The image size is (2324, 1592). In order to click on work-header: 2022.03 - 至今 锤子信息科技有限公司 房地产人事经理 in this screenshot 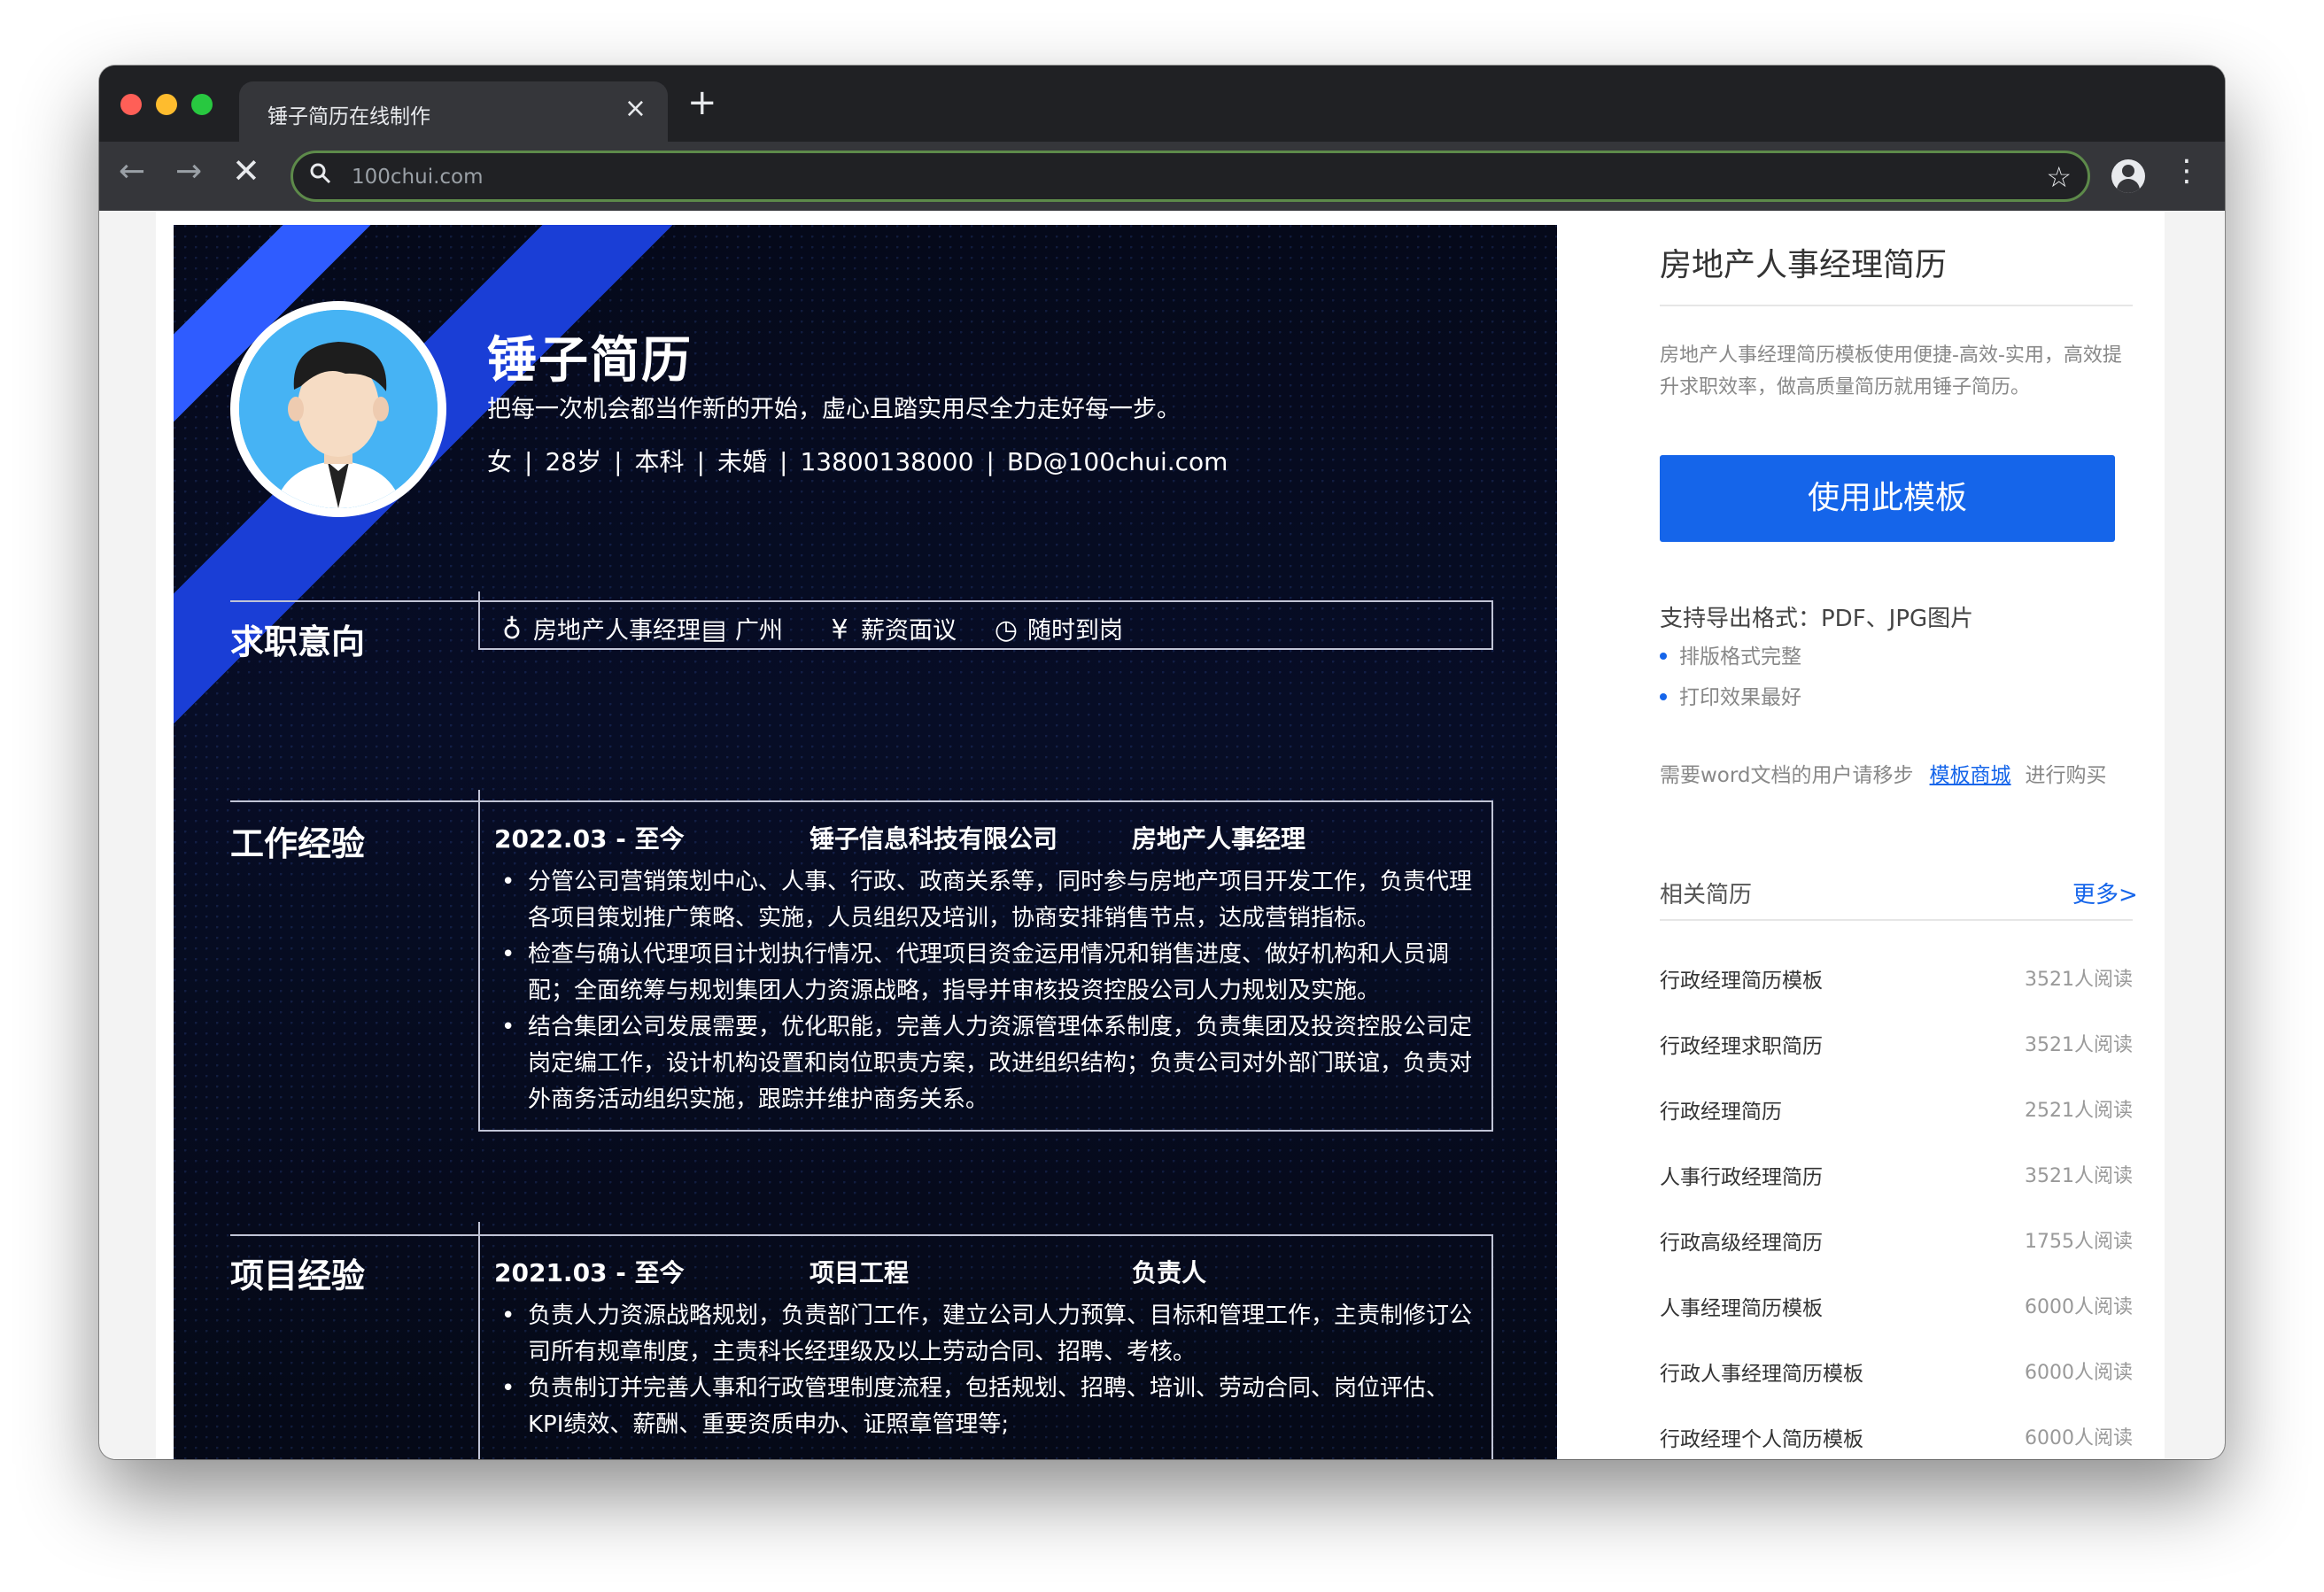, I will do `click(899, 837)`.